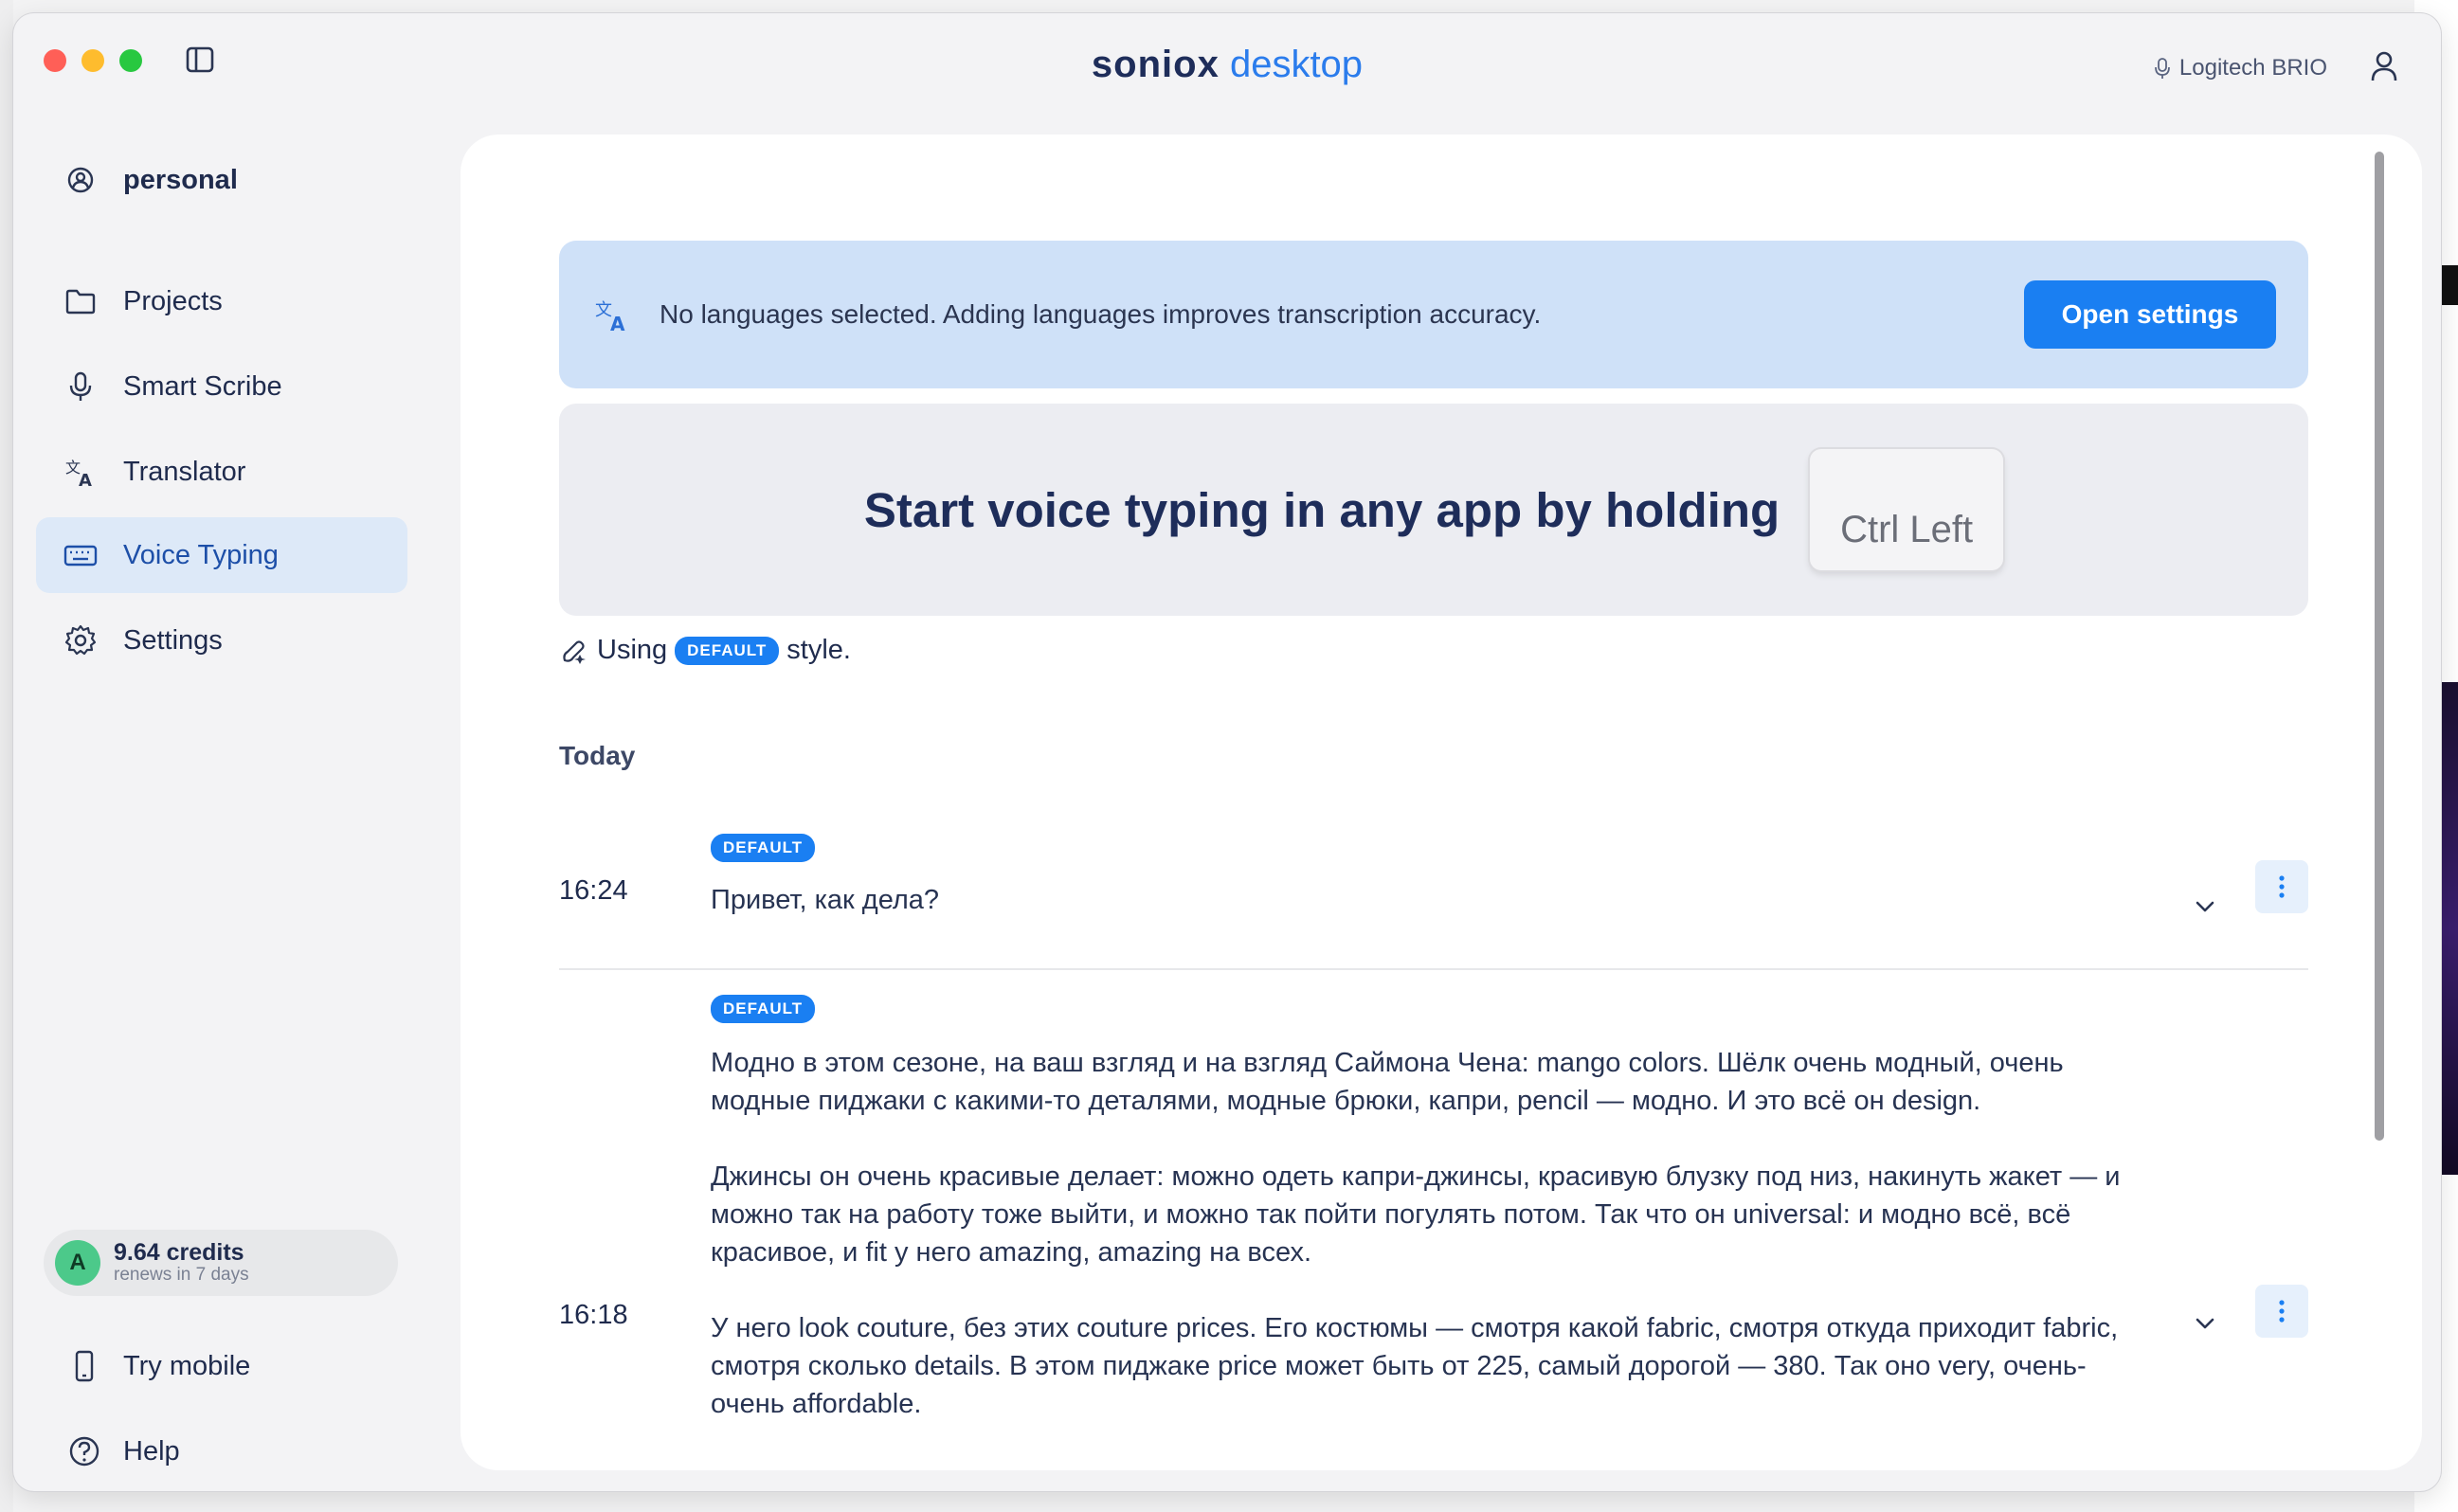  Describe the element at coordinates (2384, 66) in the screenshot. I see `user-icon` at that location.